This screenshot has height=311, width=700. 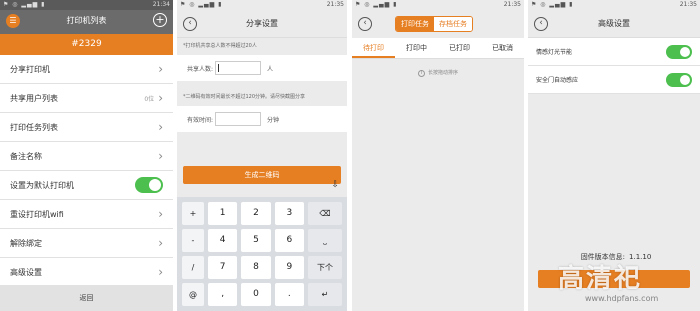 What do you see at coordinates (223, 213) in the screenshot?
I see `key-1: 1` at bounding box center [223, 213].